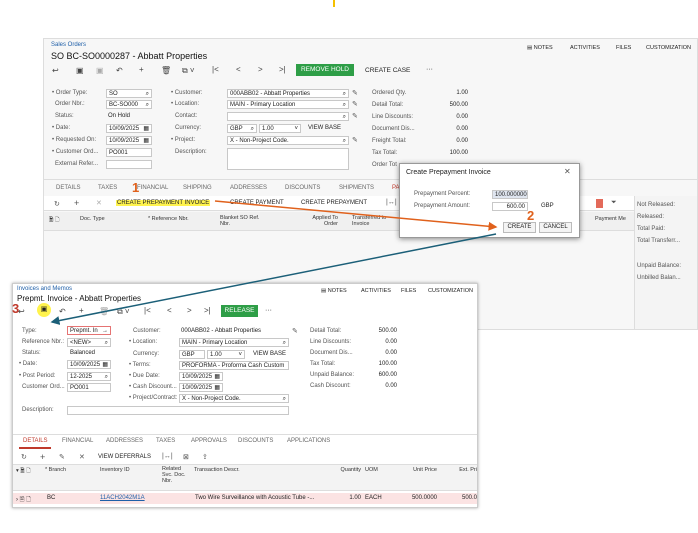  What do you see at coordinates (273, 279) in the screenshot?
I see `arrow-to-prepayment-invoice` at bounding box center [273, 279].